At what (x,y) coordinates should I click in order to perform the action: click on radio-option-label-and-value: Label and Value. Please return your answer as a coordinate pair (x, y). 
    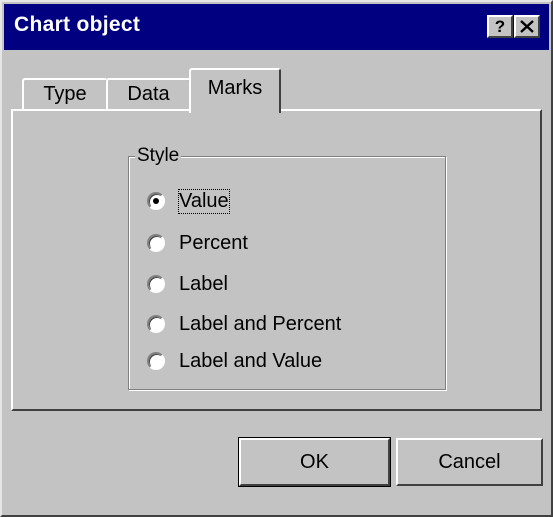
    Looking at the image, I should click on (234, 361).